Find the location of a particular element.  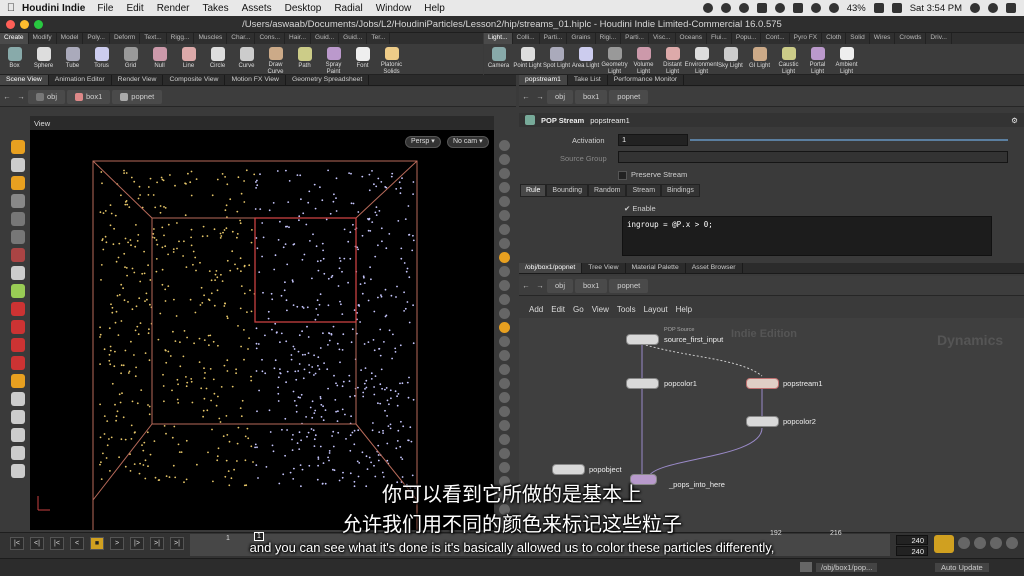

clock: Sat 3:54 PM is located at coordinates (936, 8).